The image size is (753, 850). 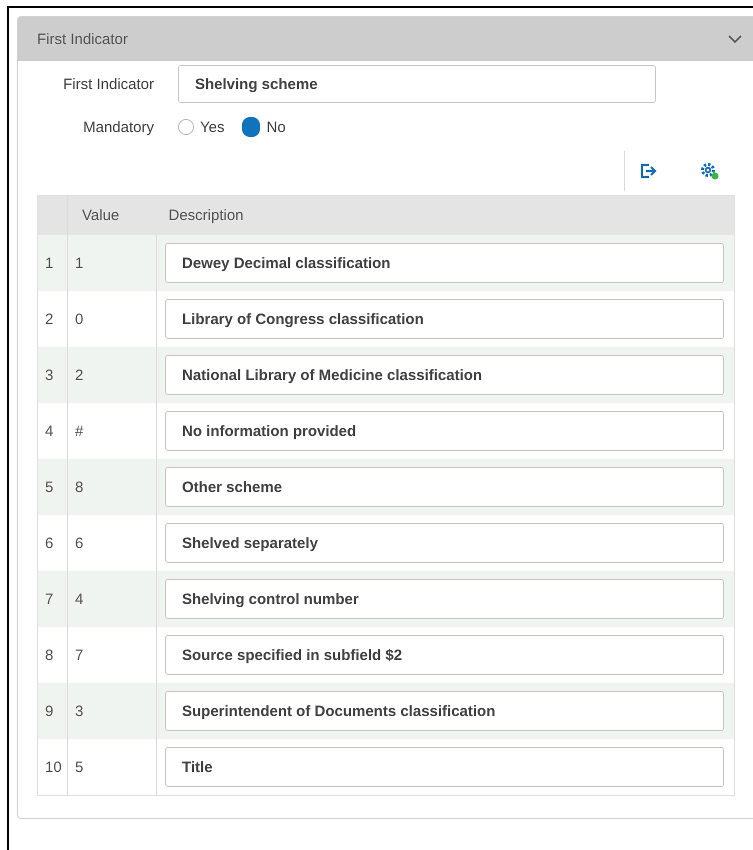 I want to click on row-number: 7, so click(x=53, y=599).